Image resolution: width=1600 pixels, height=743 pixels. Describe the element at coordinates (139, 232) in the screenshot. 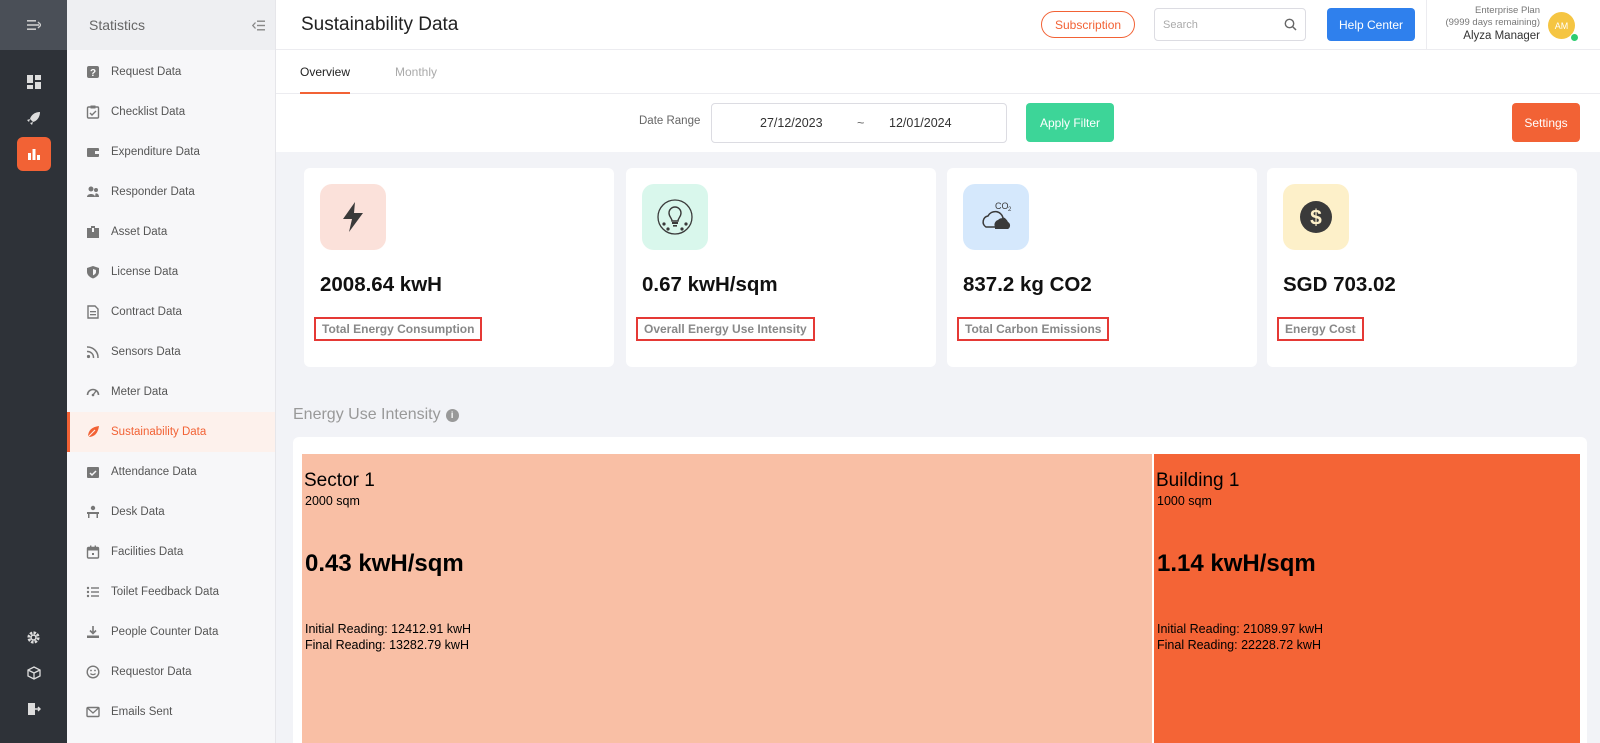

I see `sidebar-item-label: Asset Data` at that location.